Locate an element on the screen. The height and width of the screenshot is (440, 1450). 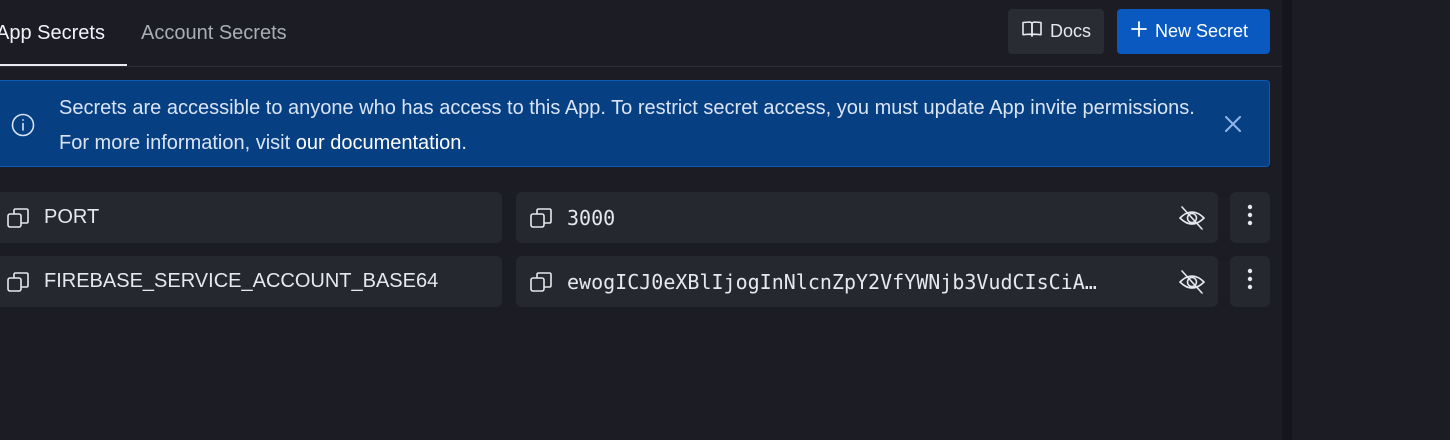
book-icon is located at coordinates (1032, 31).